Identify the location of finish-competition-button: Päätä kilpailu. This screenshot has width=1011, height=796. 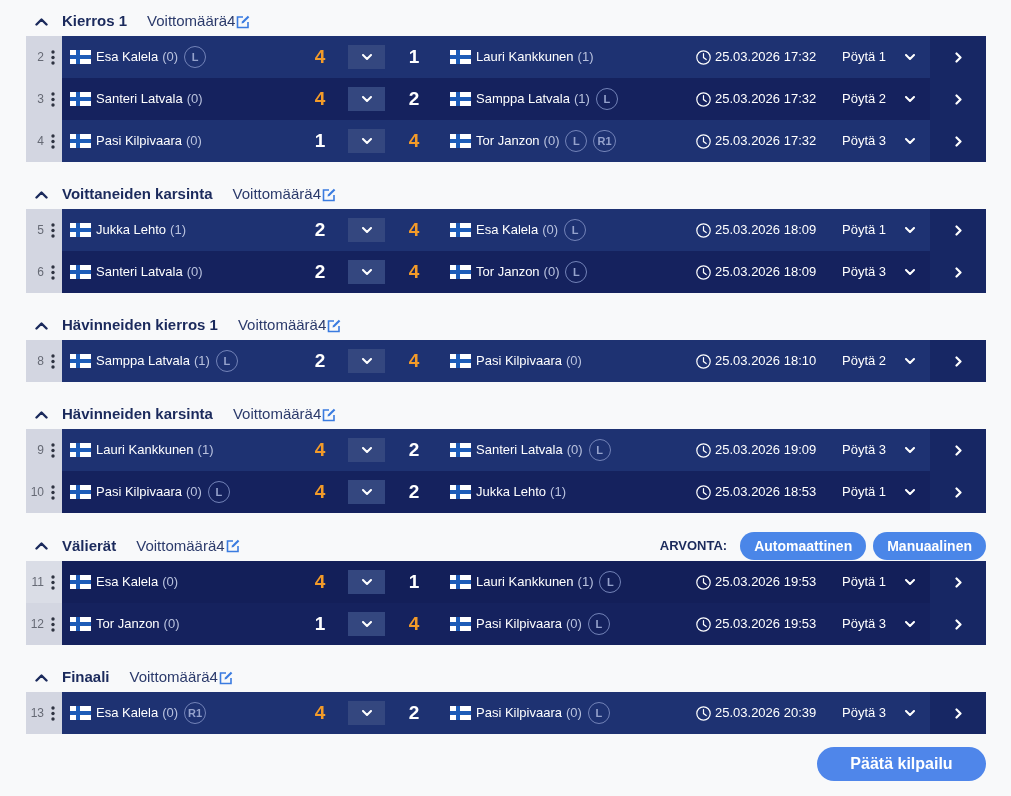
(901, 764).